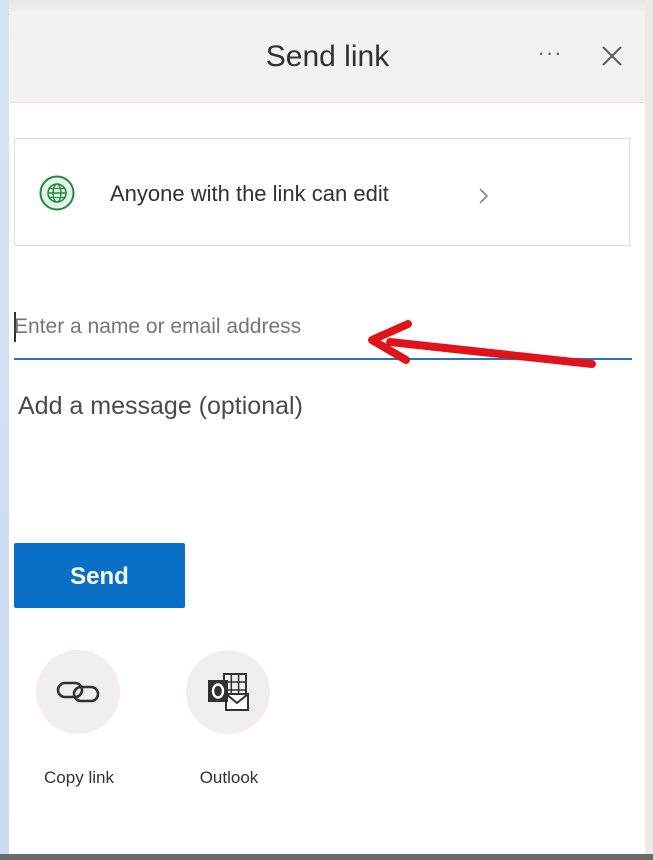  I want to click on outlook-icon, so click(228, 692).